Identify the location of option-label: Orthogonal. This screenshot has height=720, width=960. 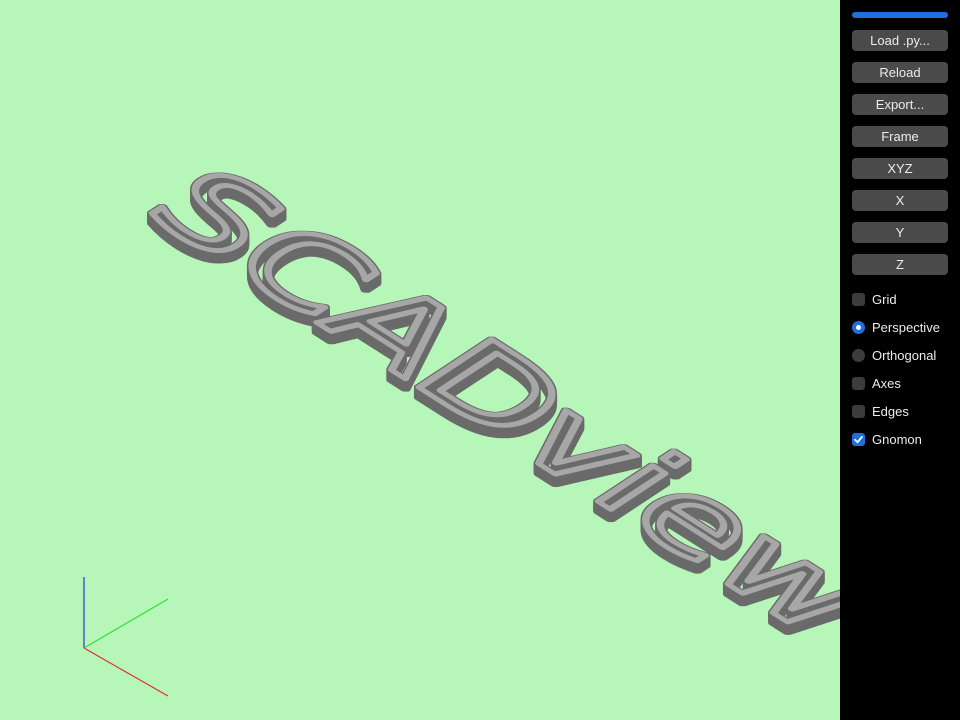
(904, 355).